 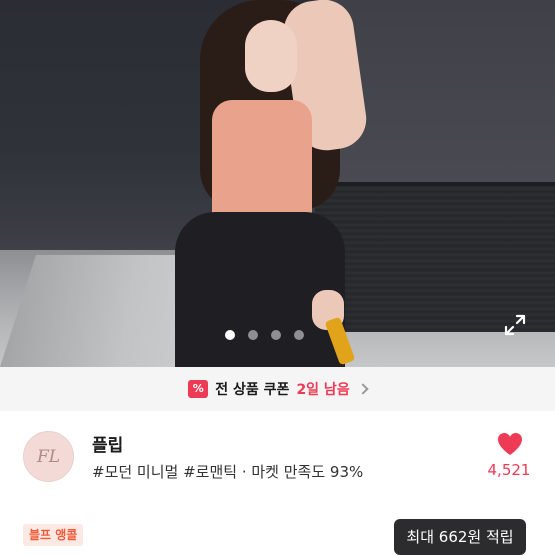 I want to click on model-face, so click(x=271, y=56).